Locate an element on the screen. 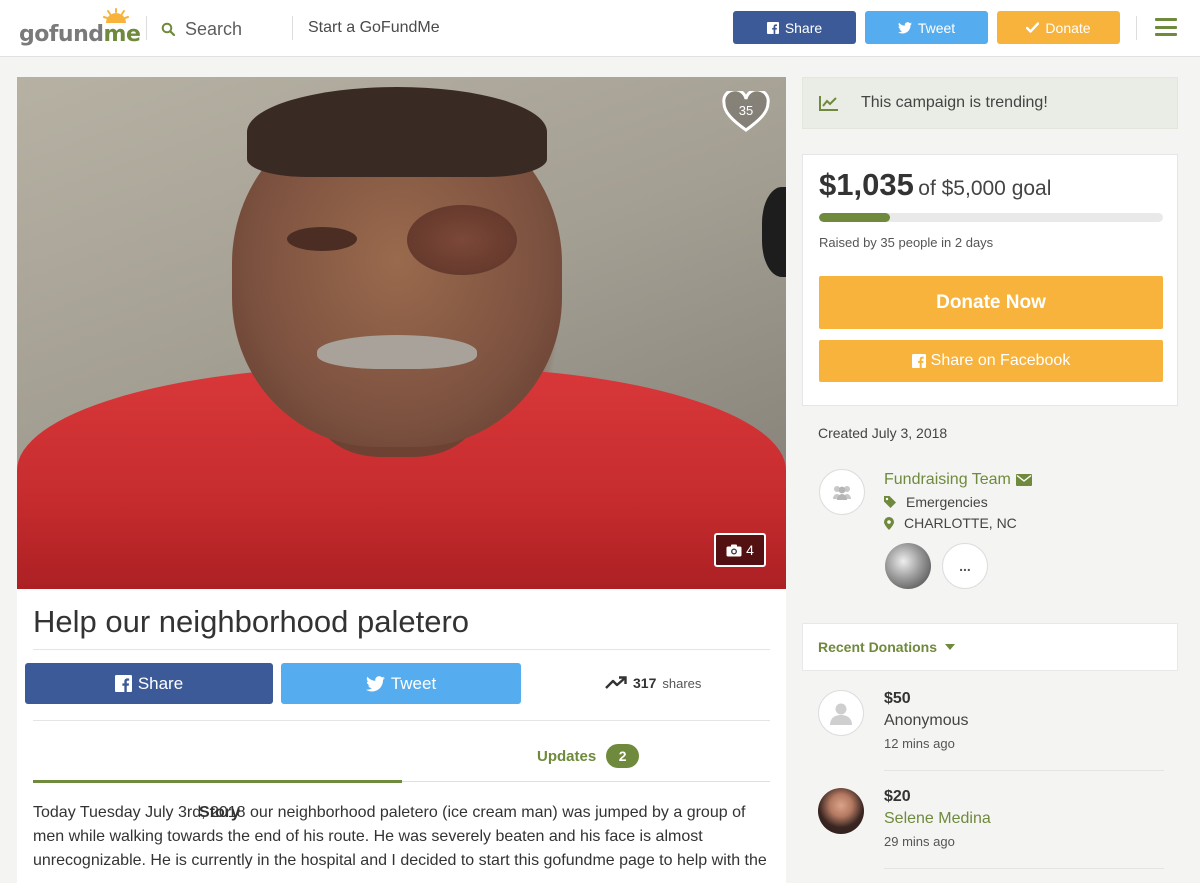 The height and width of the screenshot is (883, 1200). donation-item: $50 Anonymous 12 mins ago is located at coordinates (990, 739).